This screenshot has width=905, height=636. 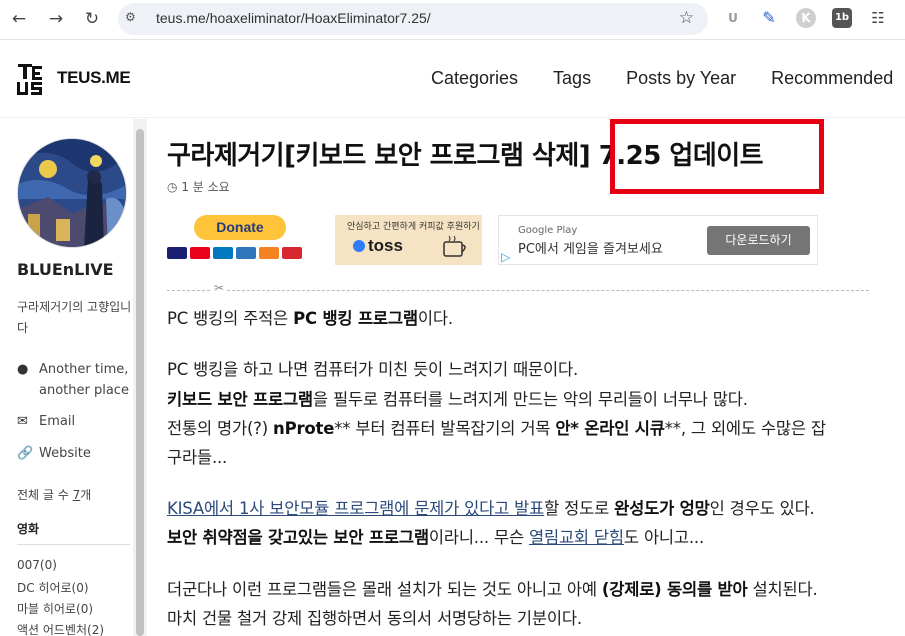 What do you see at coordinates (46, 421) in the screenshot?
I see `sidebar-email-link: ✉ Email` at bounding box center [46, 421].